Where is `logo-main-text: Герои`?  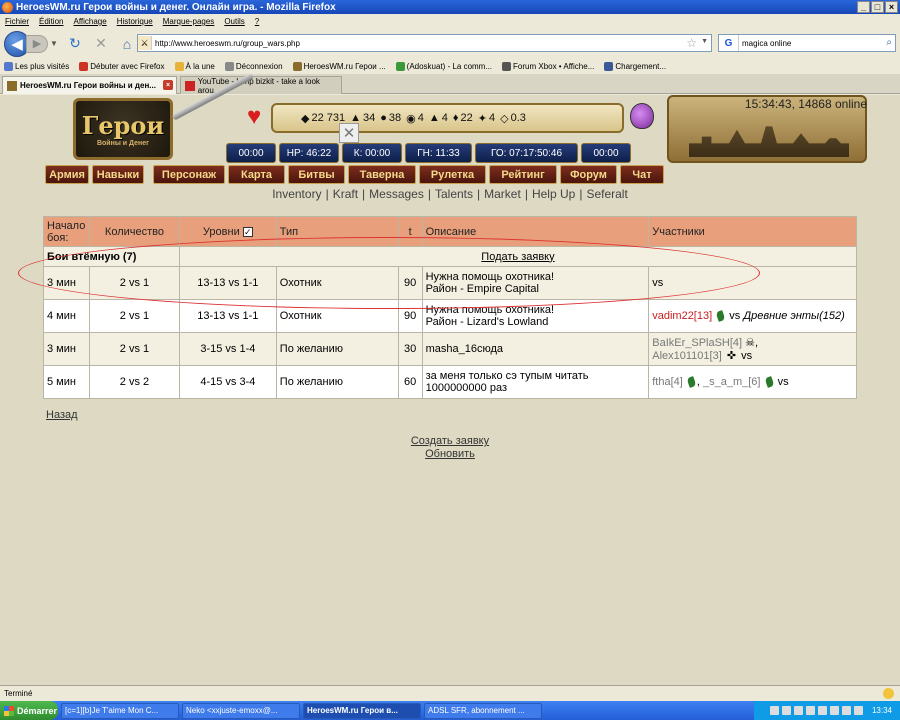 logo-main-text: Герои is located at coordinates (123, 125).